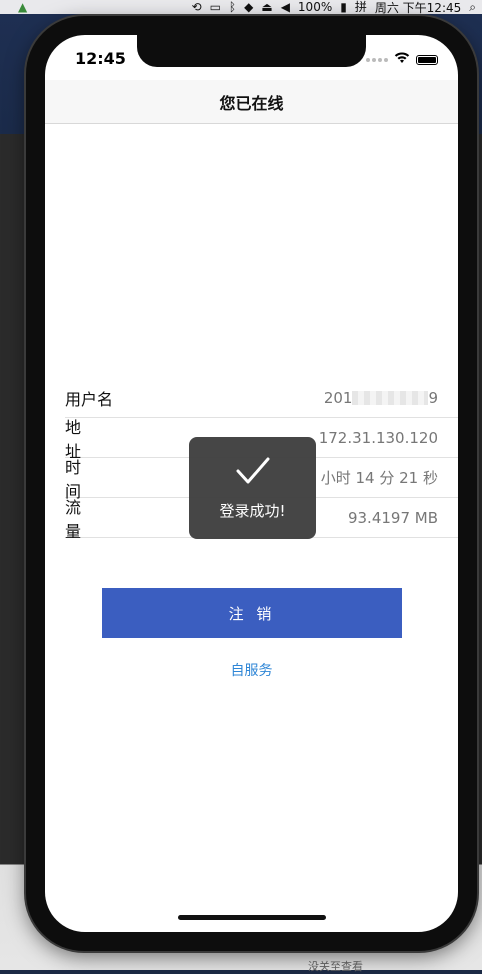  Describe the element at coordinates (215, 7) in the screenshot. I see `airplay-icon: ▭` at that location.